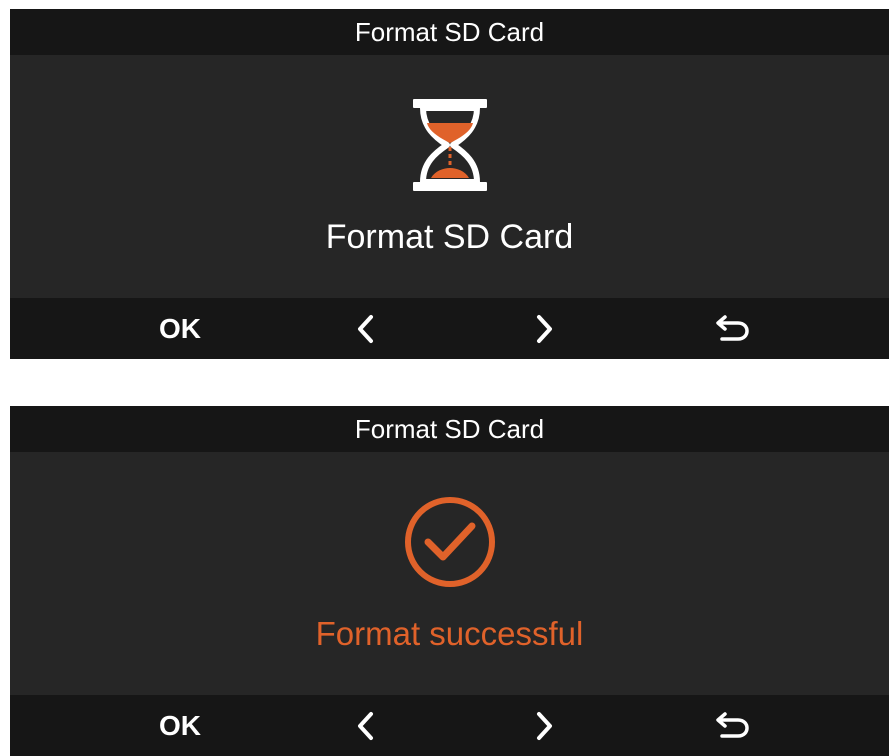 Image resolution: width=889 pixels, height=756 pixels. Describe the element at coordinates (449, 633) in the screenshot. I see `success-message: Format successful` at that location.